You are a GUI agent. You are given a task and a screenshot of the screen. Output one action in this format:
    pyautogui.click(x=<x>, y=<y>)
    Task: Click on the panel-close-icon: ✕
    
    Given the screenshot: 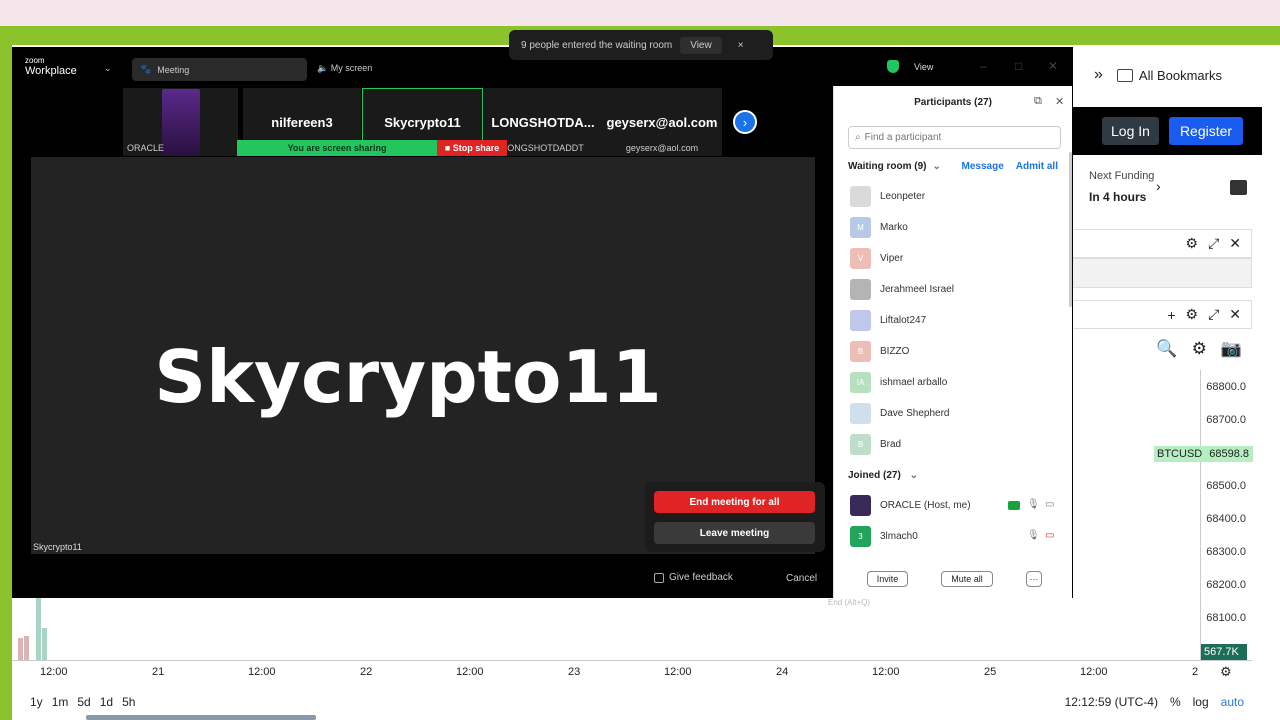 What is the action you would take?
    pyautogui.click(x=1059, y=101)
    